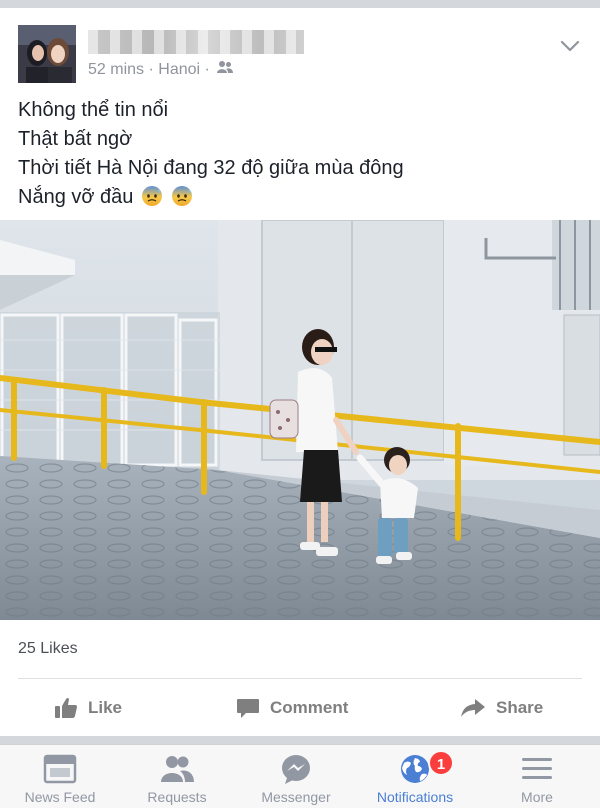  Describe the element at coordinates (296, 797) in the screenshot. I see `tab-label: Messenger` at that location.